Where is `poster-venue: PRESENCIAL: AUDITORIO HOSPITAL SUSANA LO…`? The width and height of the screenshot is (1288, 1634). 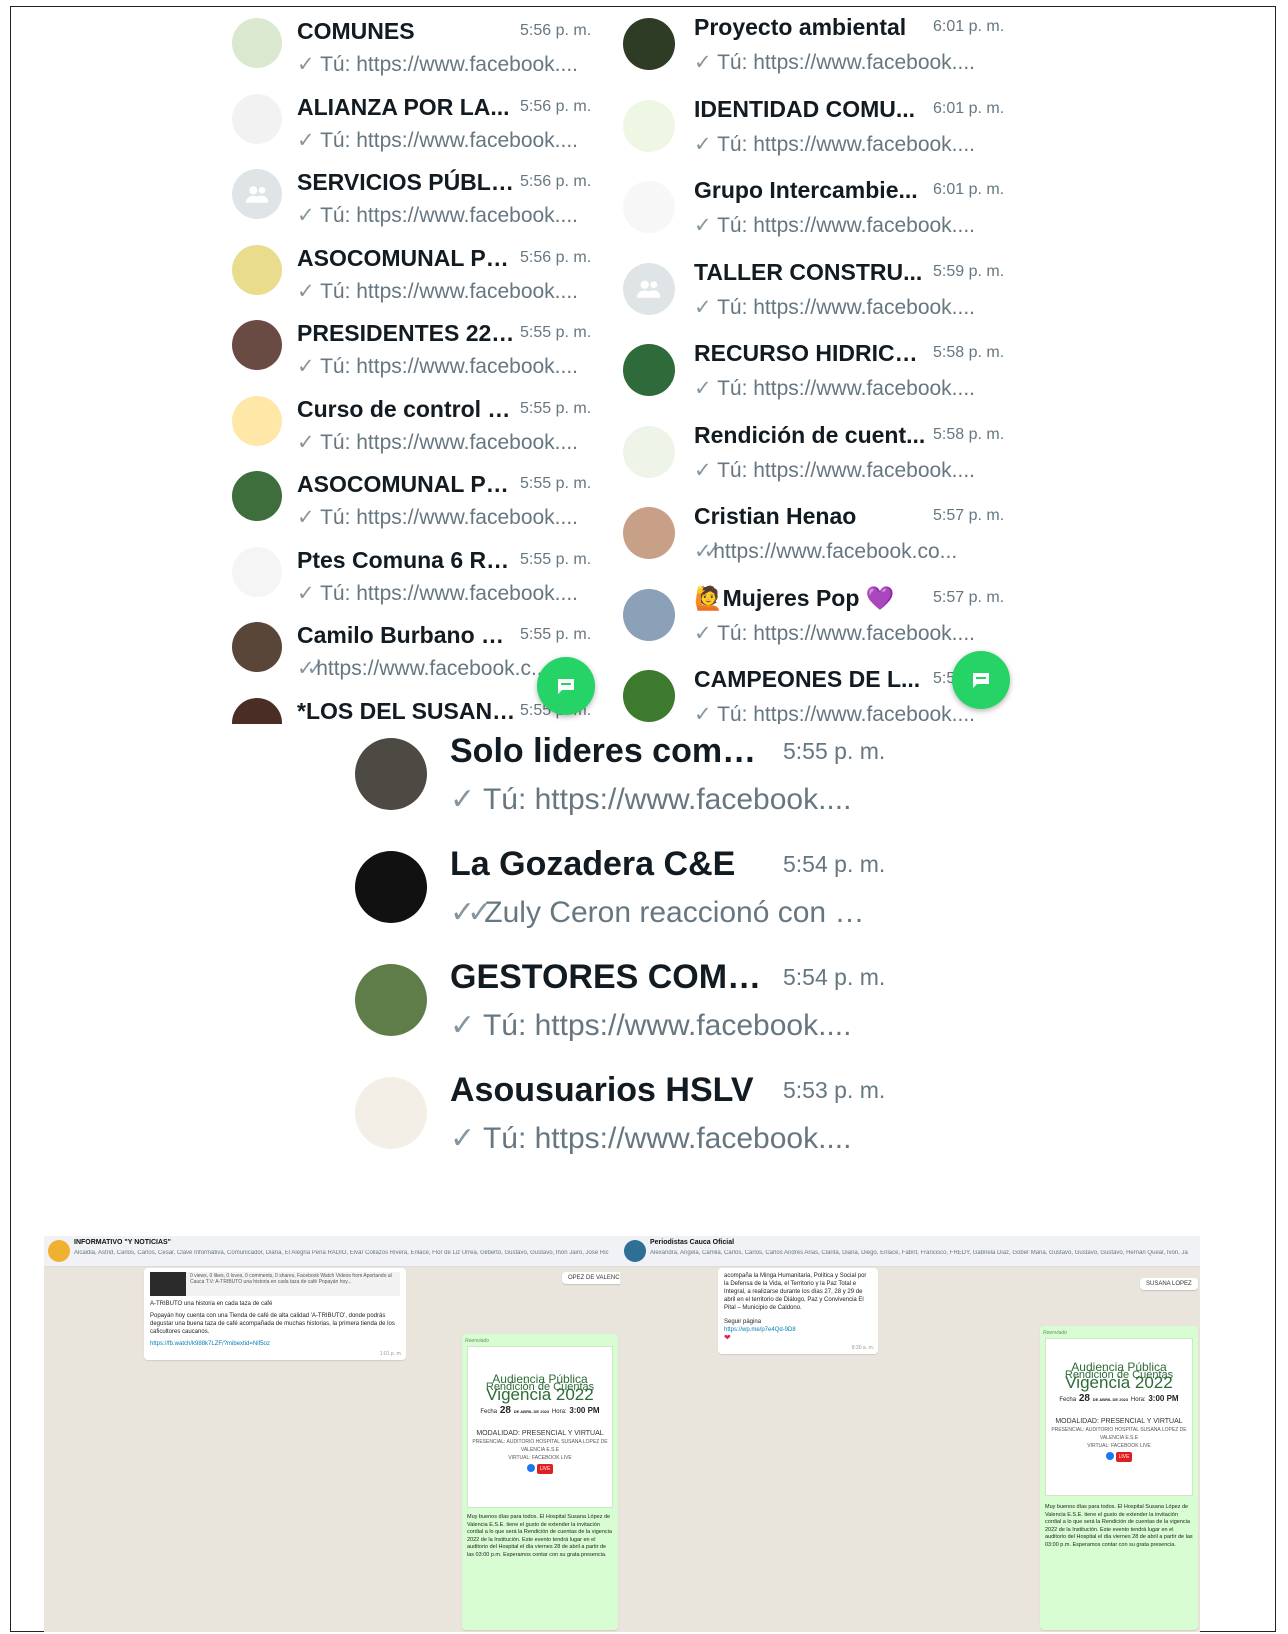 poster-venue: PRESENCIAL: AUDITORIO HOSPITAL SUSANA LO… is located at coordinates (540, 1446).